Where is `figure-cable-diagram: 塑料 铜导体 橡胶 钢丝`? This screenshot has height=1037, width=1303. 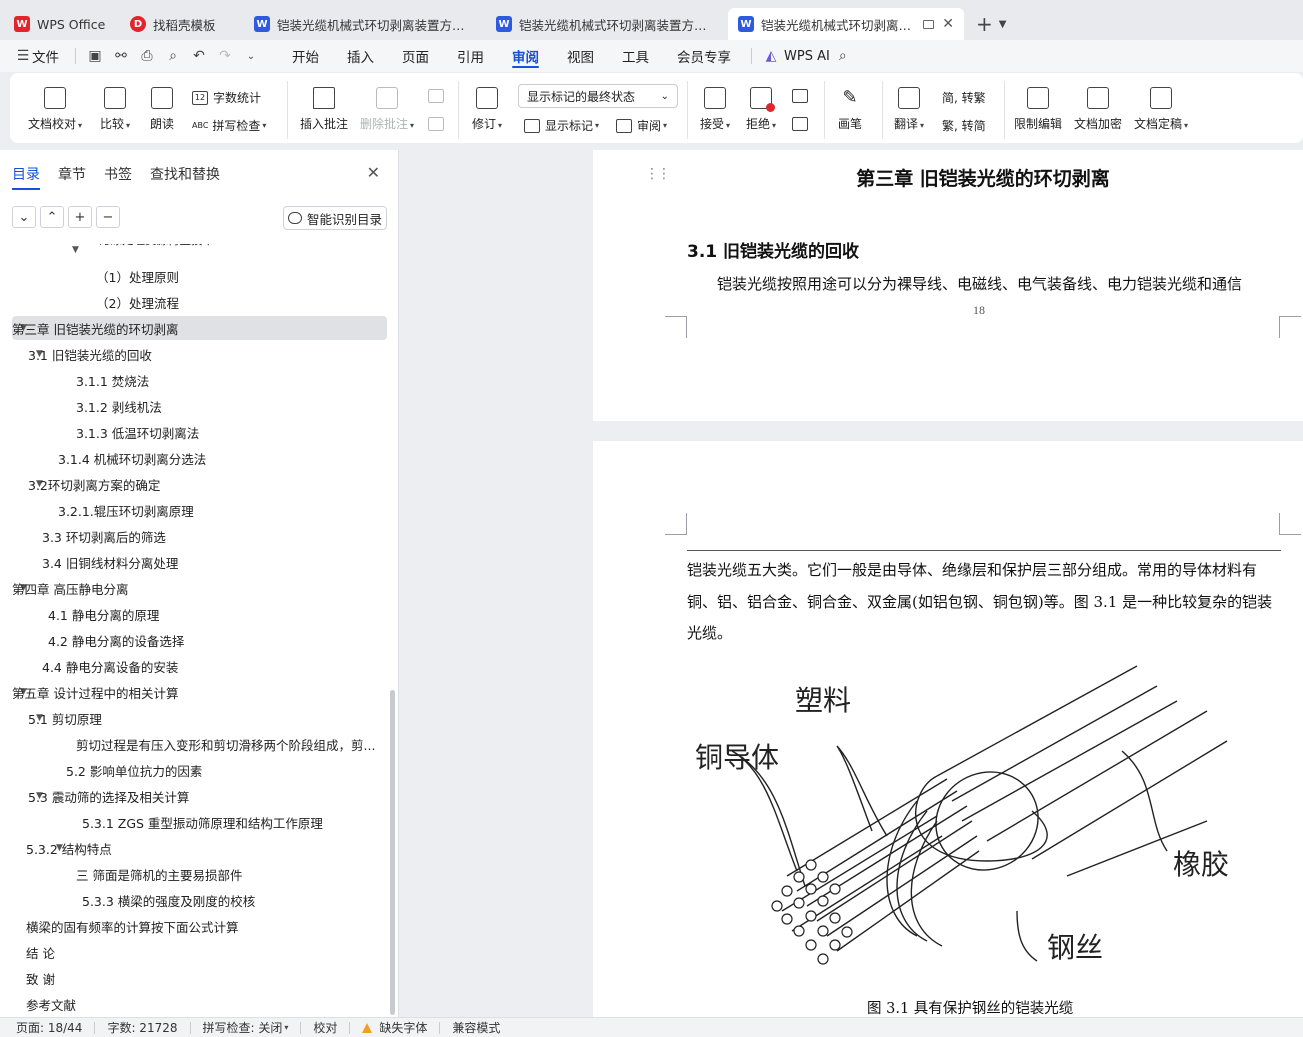
figure-cable-diagram: 塑料 铜导体 橡胶 钢丝 is located at coordinates (977, 831).